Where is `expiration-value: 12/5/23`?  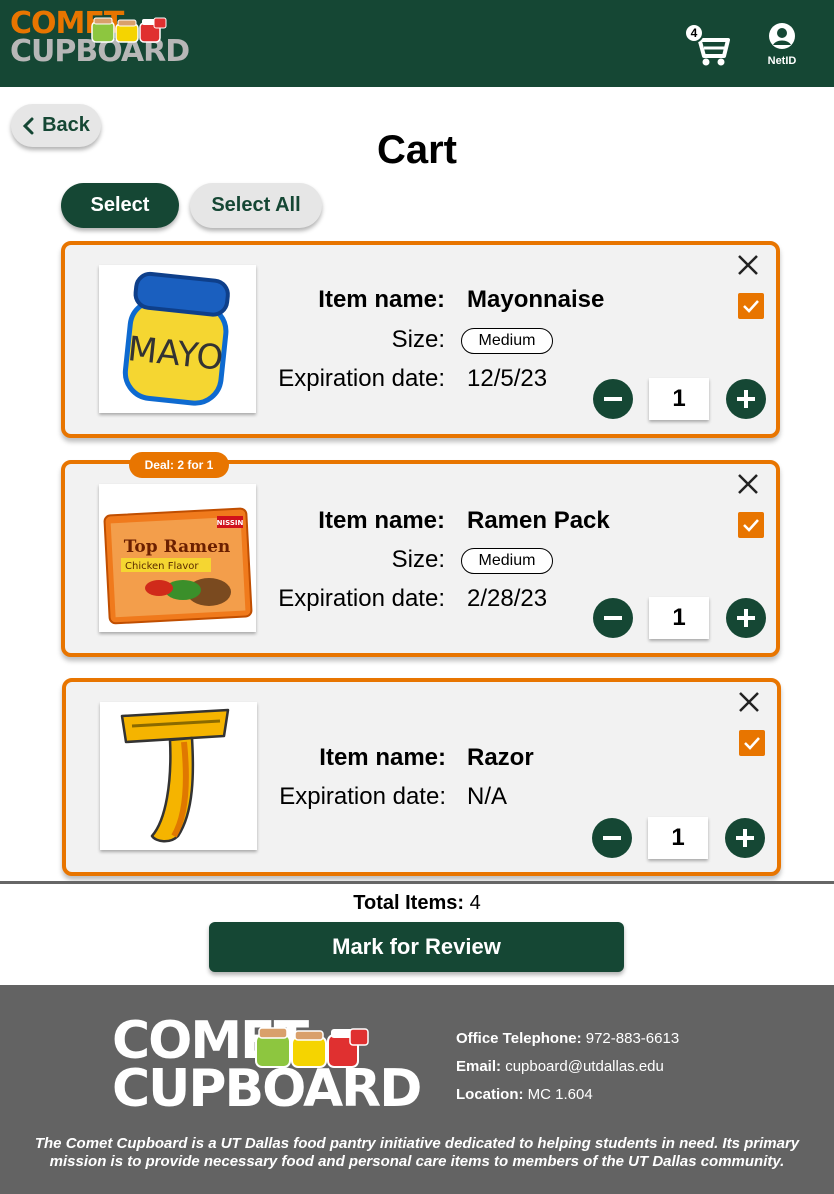
expiration-value: 12/5/23 is located at coordinates (507, 378).